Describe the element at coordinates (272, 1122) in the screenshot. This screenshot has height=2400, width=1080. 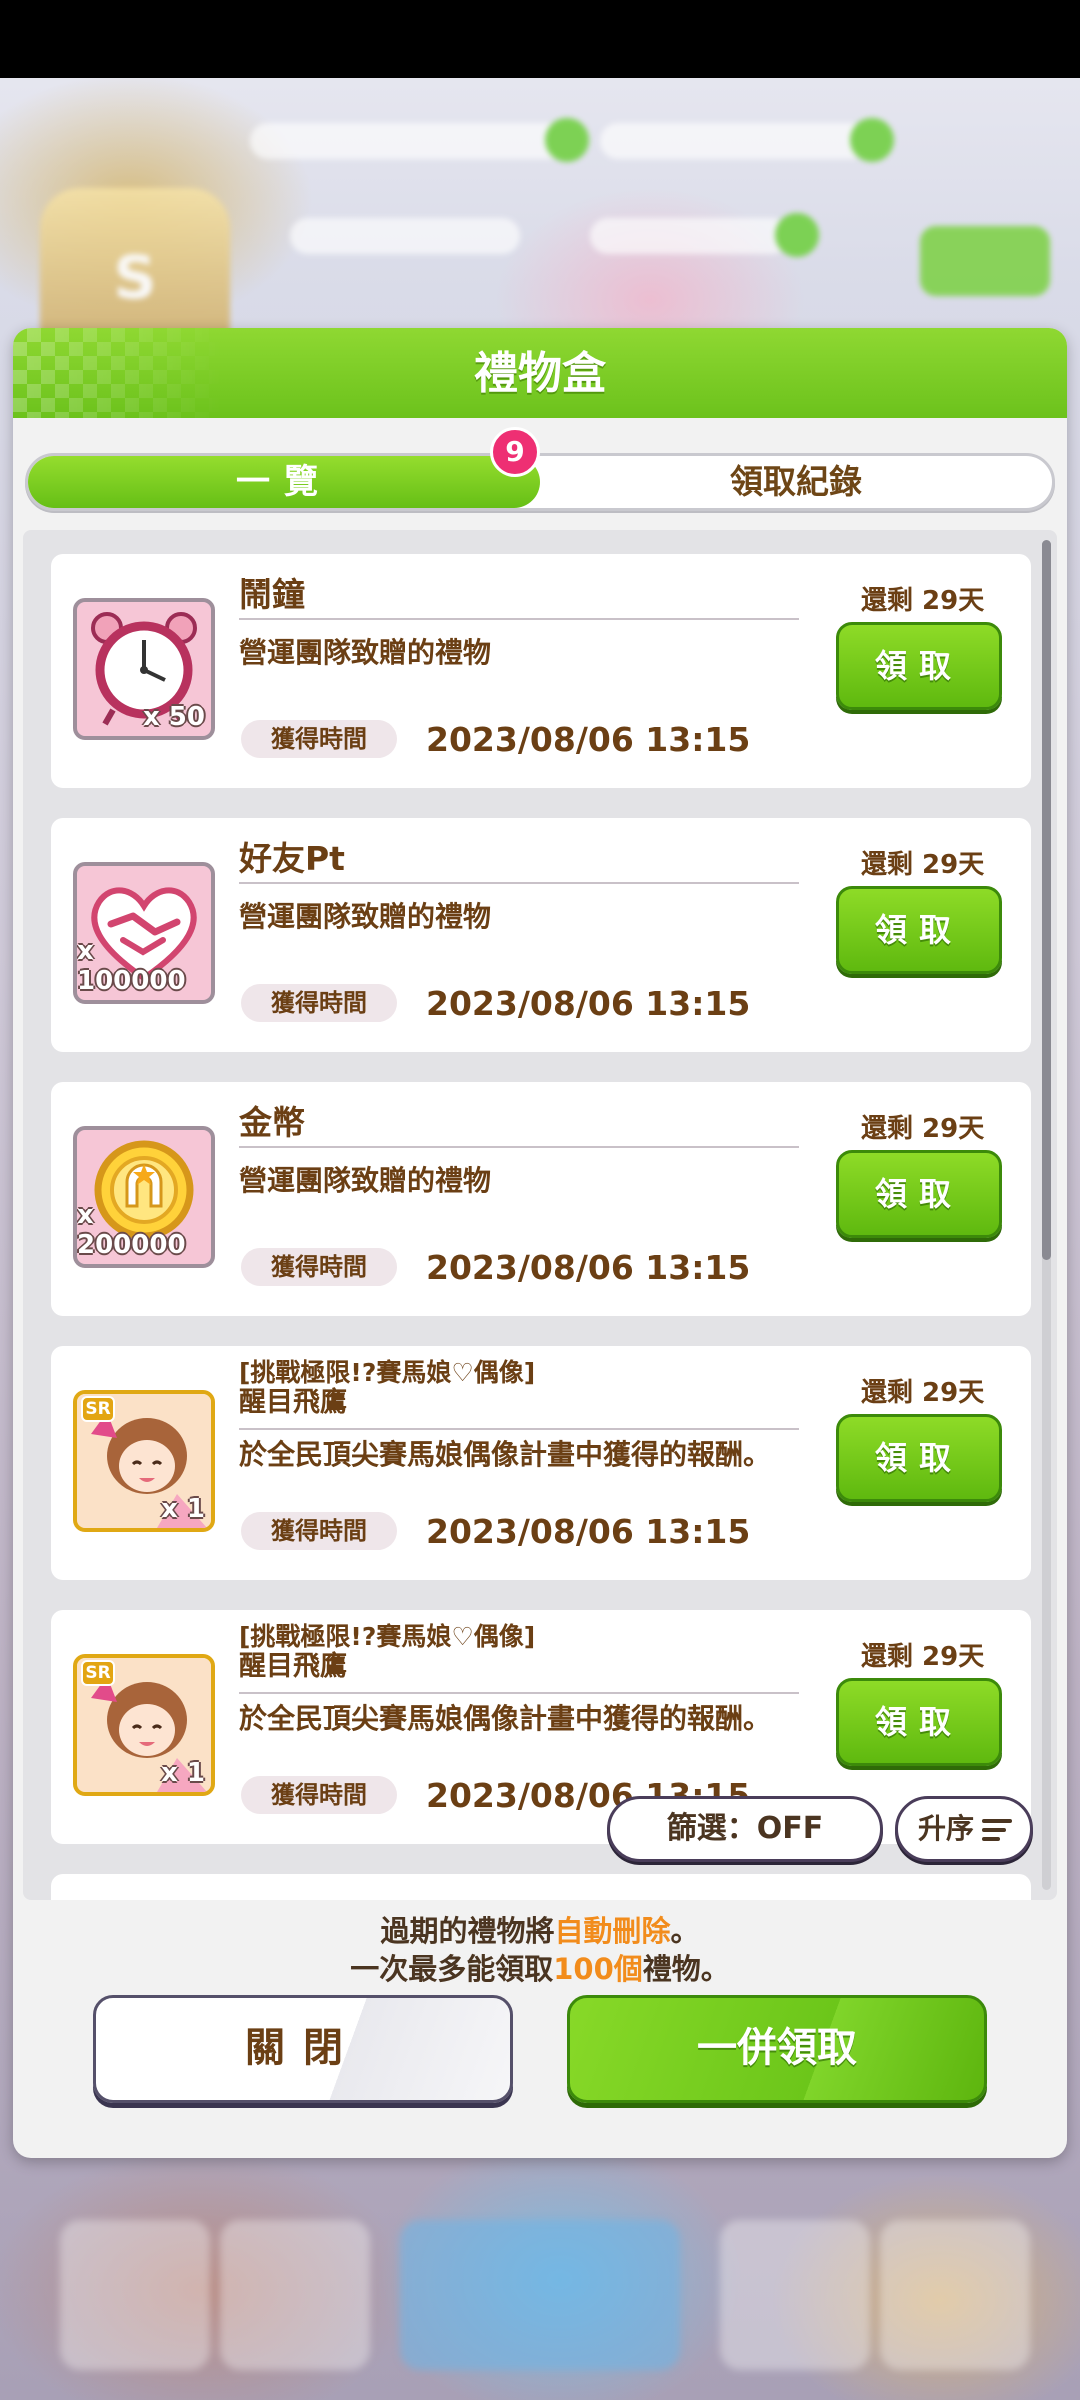
I see `item-name: 金幣` at that location.